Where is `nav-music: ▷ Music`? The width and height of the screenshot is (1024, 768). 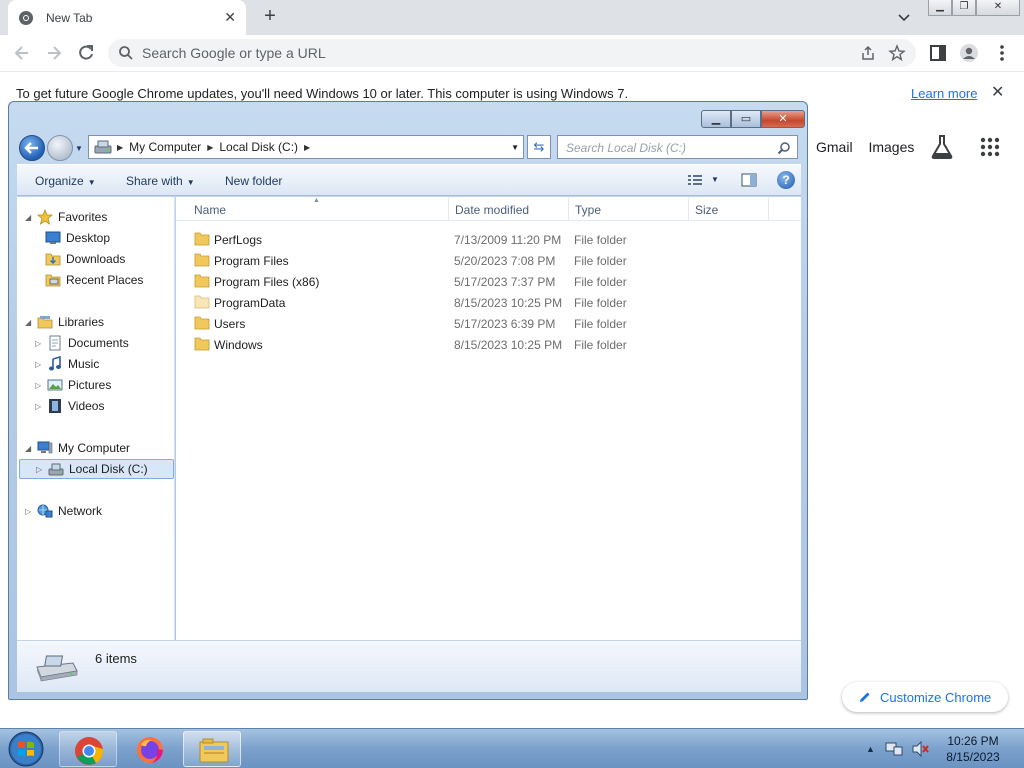 nav-music: ▷ Music is located at coordinates (67, 364).